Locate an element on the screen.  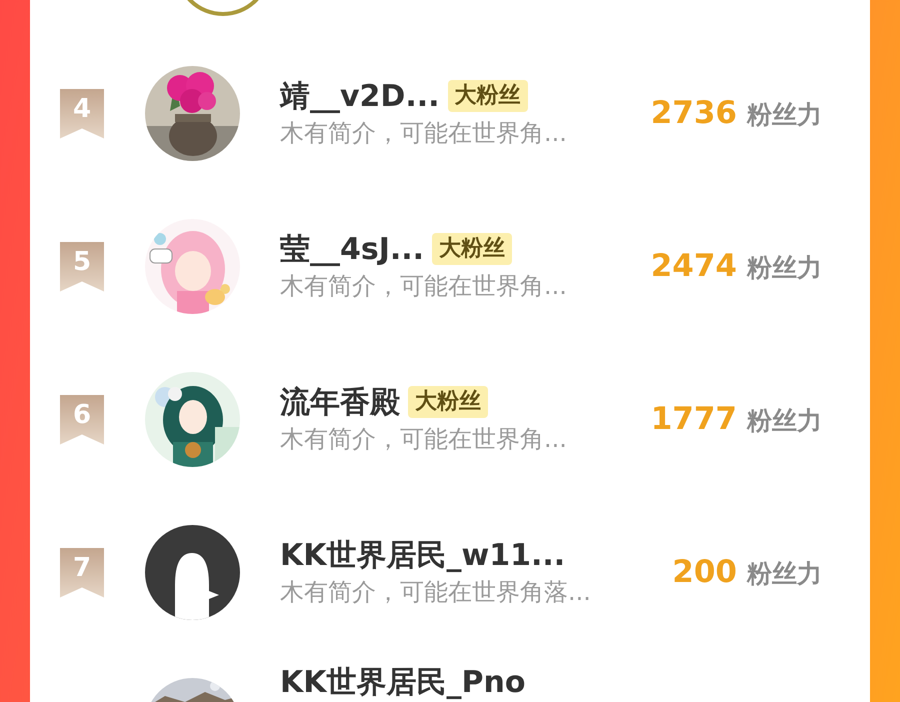
rank-badge: 7 is located at coordinates (82, 573).